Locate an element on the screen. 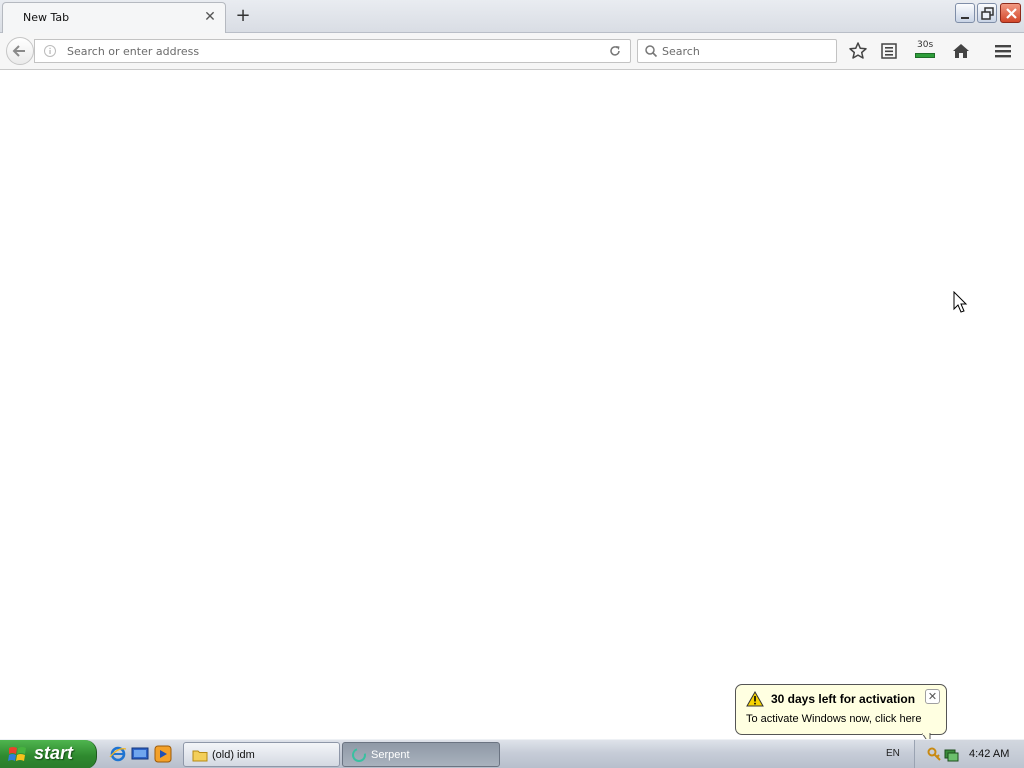  minimize-icon is located at coordinates (965, 18).